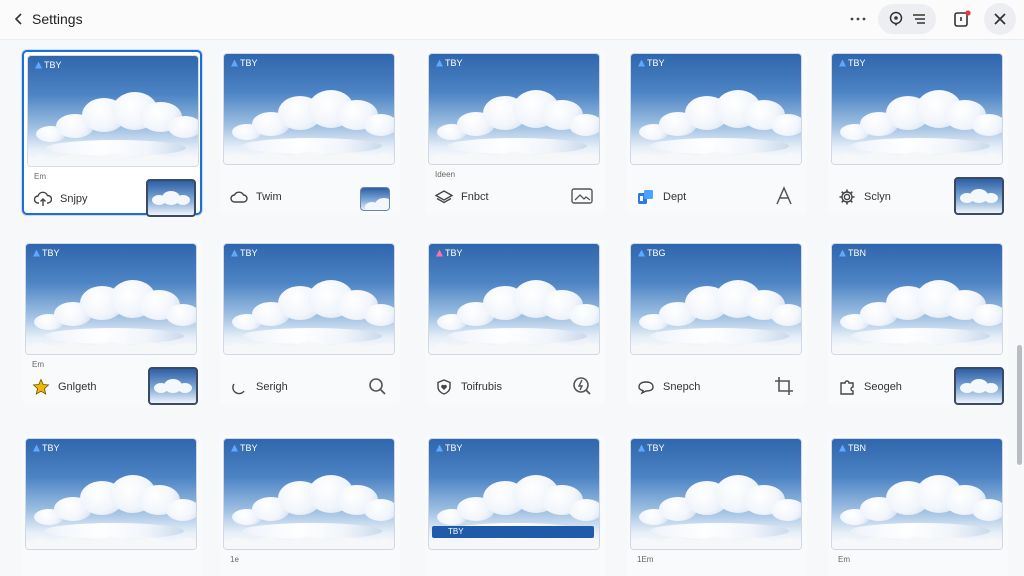 The width and height of the screenshot is (1024, 576). I want to click on card-label-row: Snjpy, so click(61, 199).